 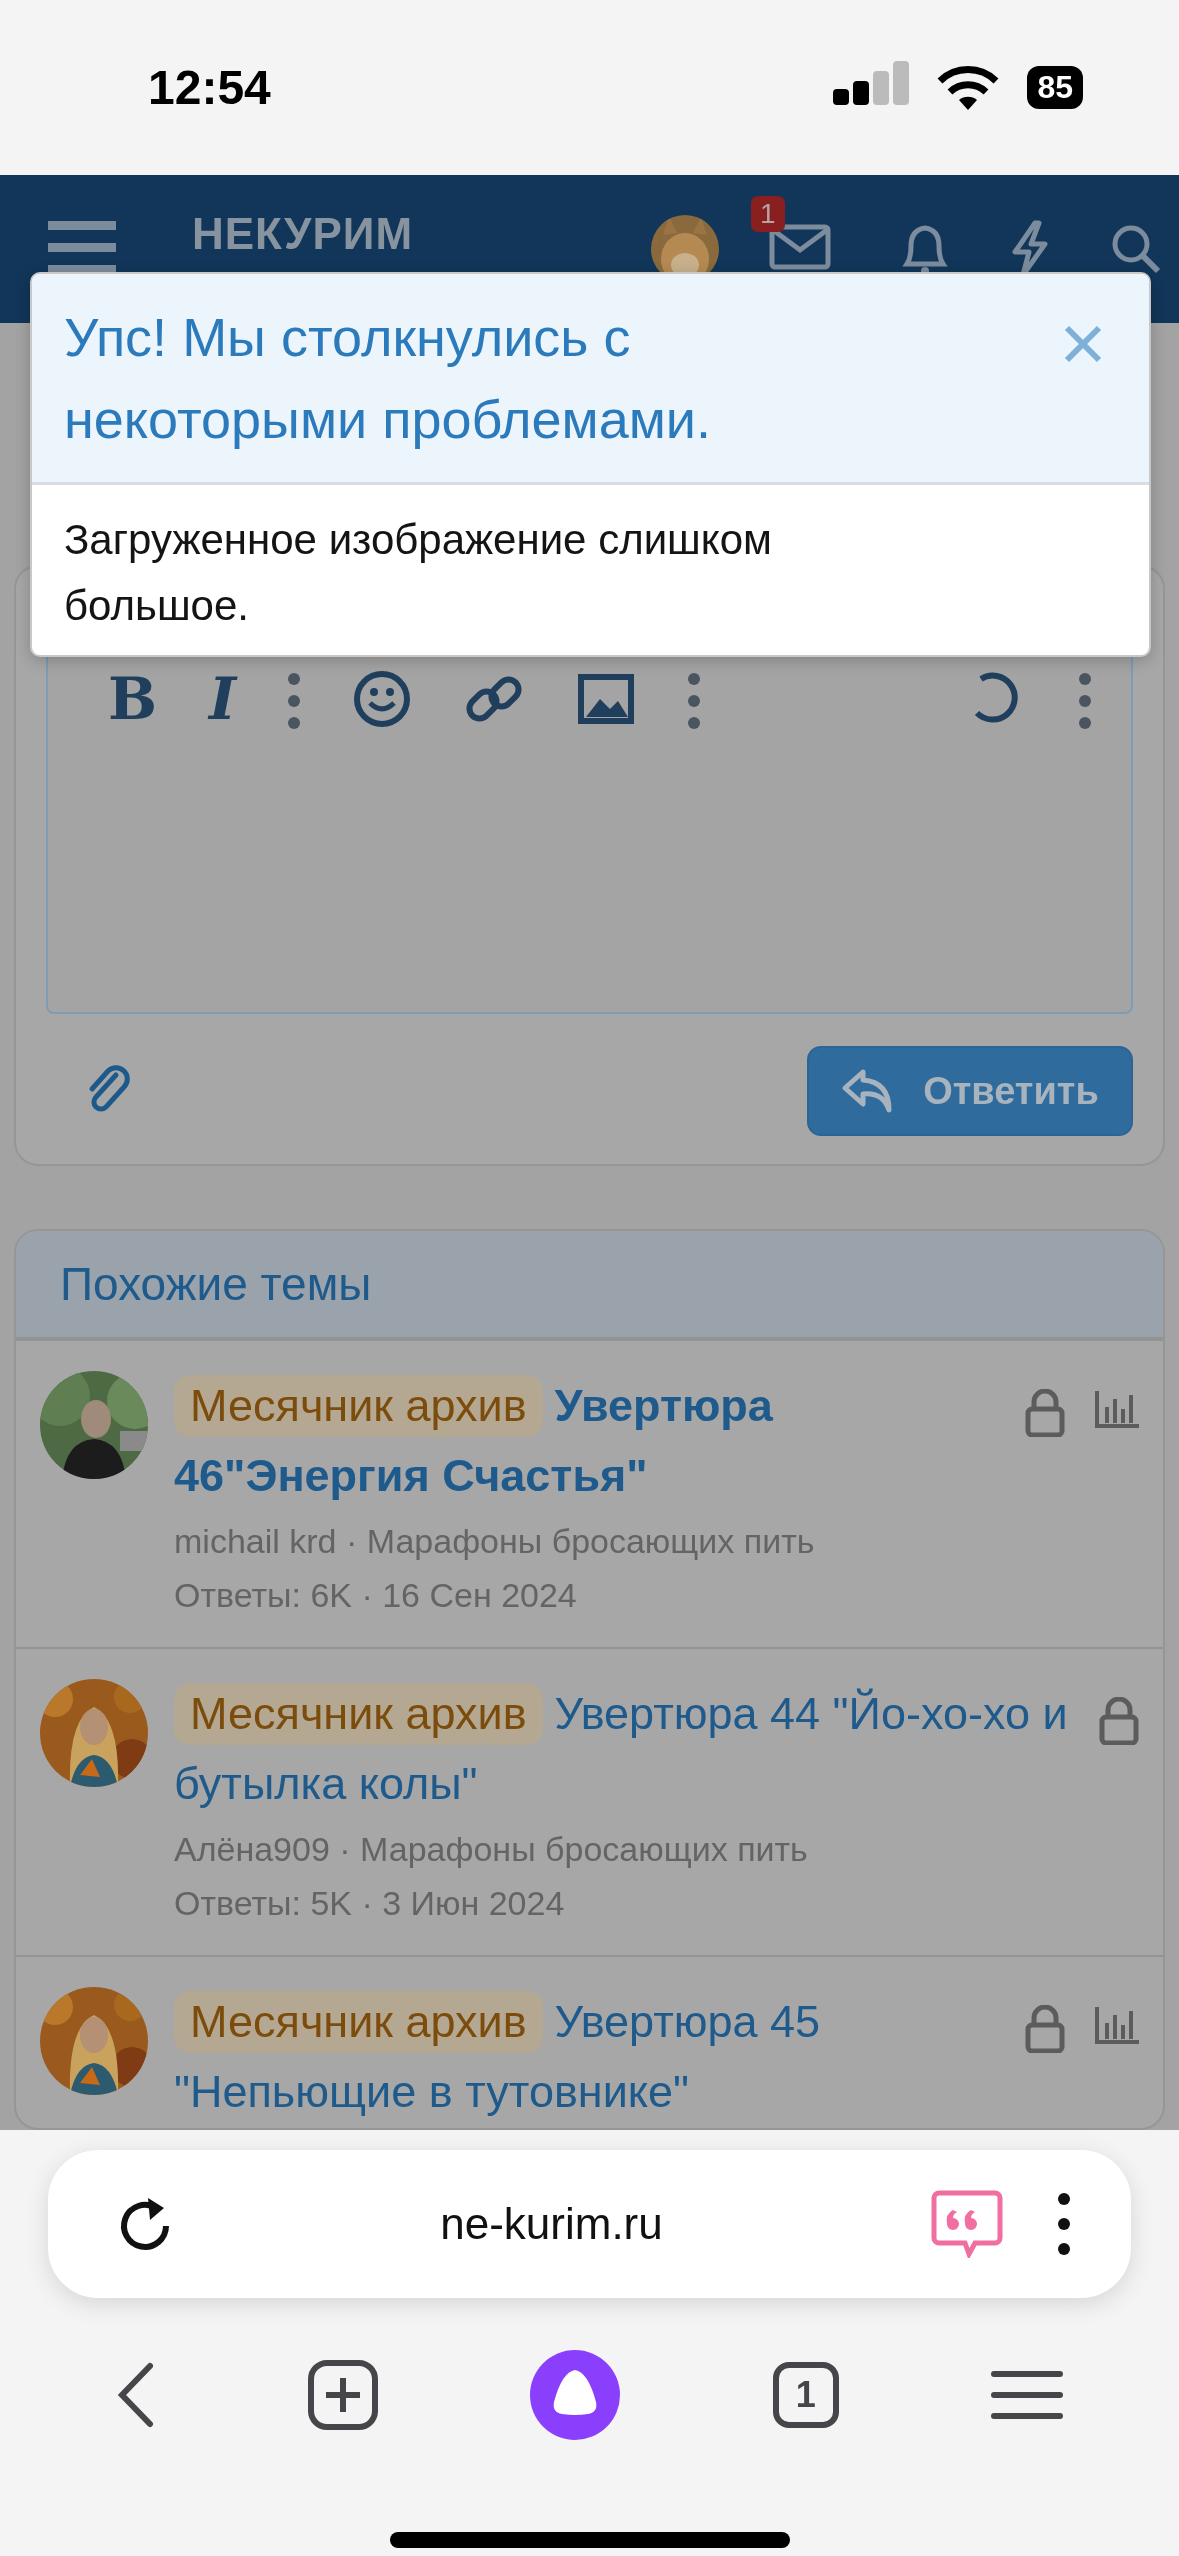 What do you see at coordinates (768, 214) in the screenshot?
I see `notification-badge: 1` at bounding box center [768, 214].